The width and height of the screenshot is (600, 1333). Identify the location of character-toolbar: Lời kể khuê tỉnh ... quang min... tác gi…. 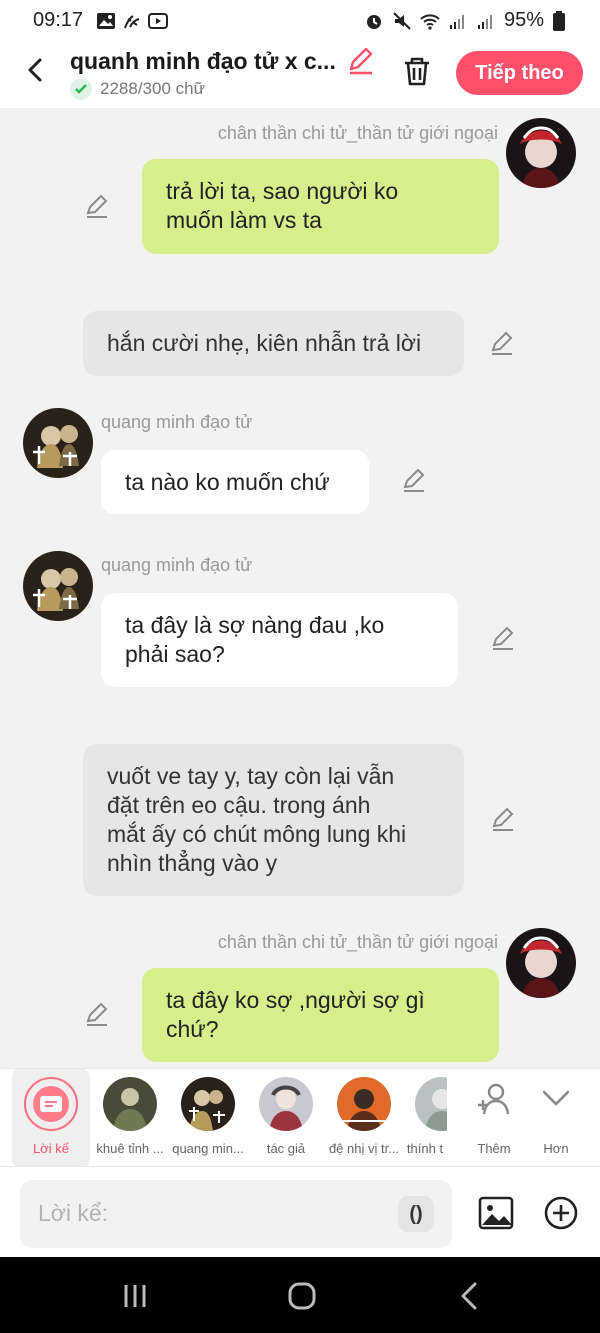
(300, 1117).